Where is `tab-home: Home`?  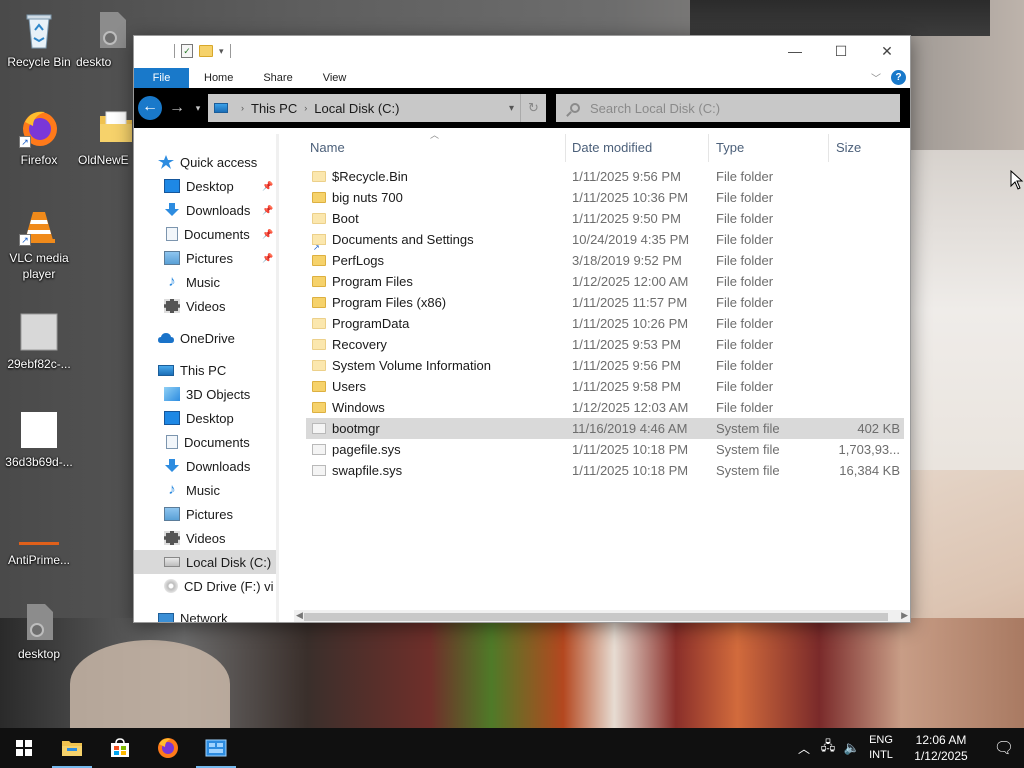
tab-home: Home is located at coordinates (218, 78).